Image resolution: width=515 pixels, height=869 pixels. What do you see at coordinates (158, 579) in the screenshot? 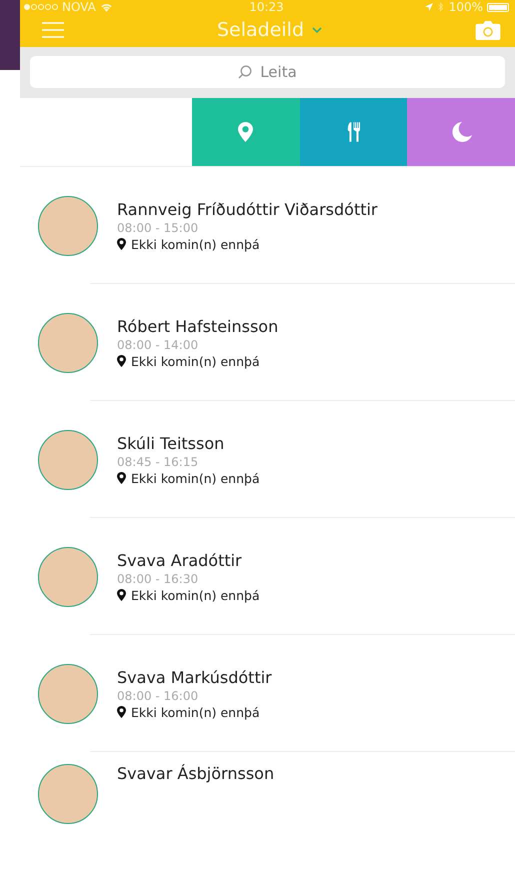
I see `schedule-time: 08:00 - 16:30` at bounding box center [158, 579].